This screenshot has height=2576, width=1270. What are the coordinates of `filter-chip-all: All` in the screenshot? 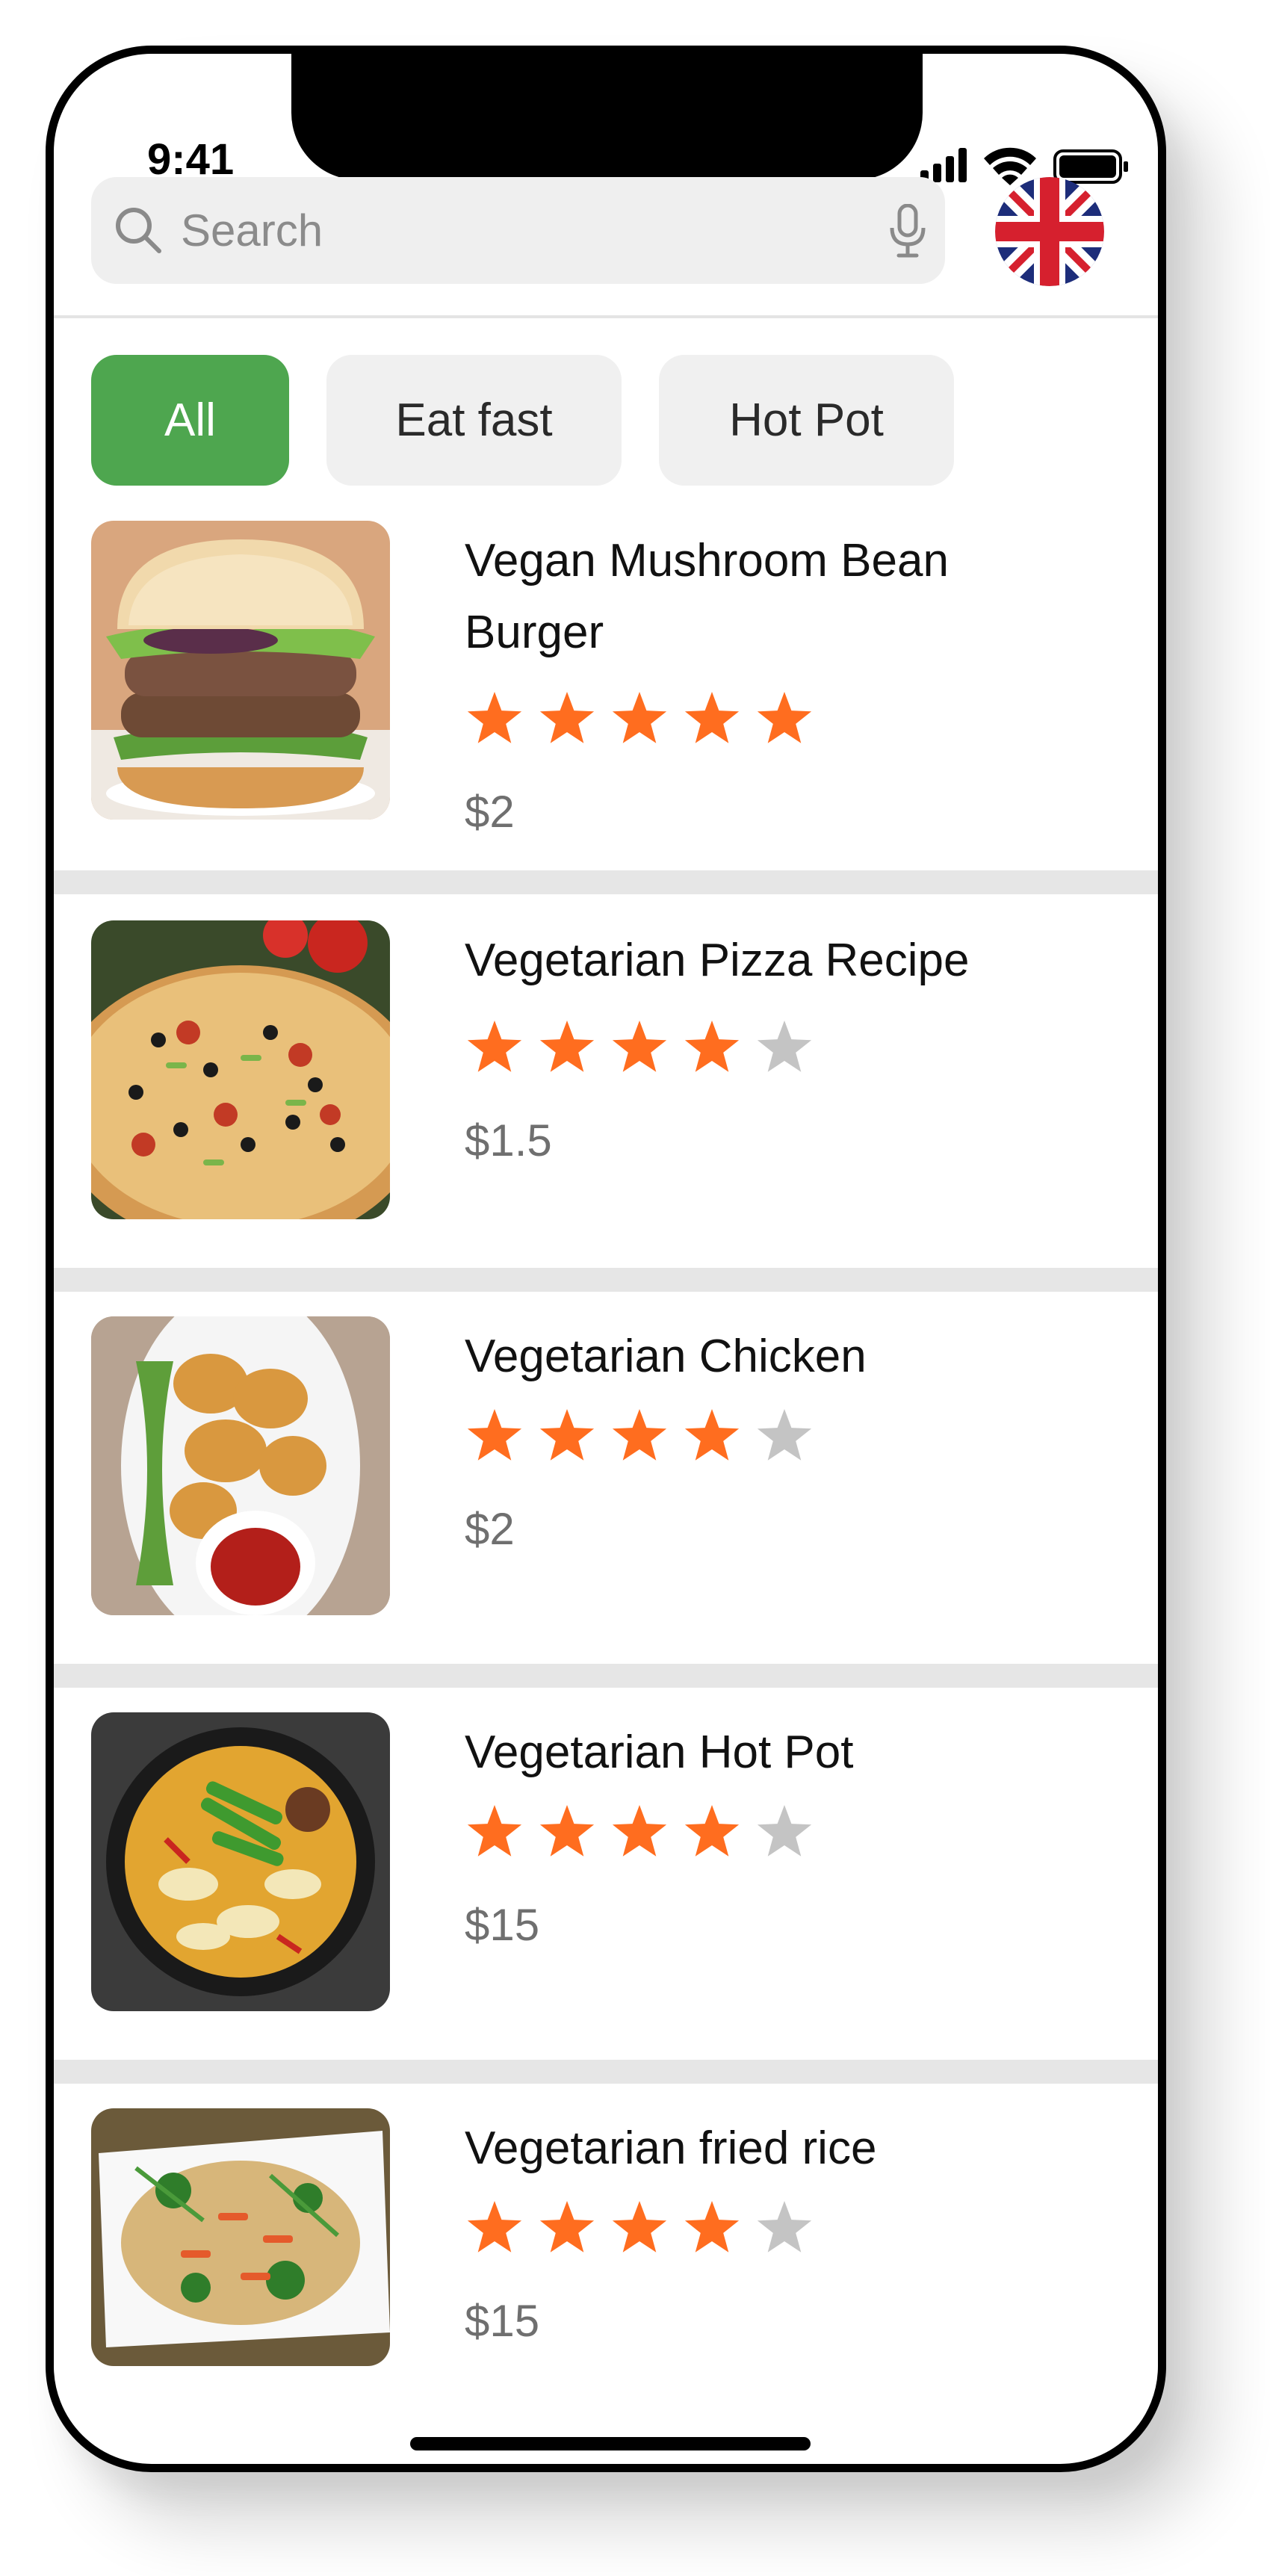 It's located at (190, 420).